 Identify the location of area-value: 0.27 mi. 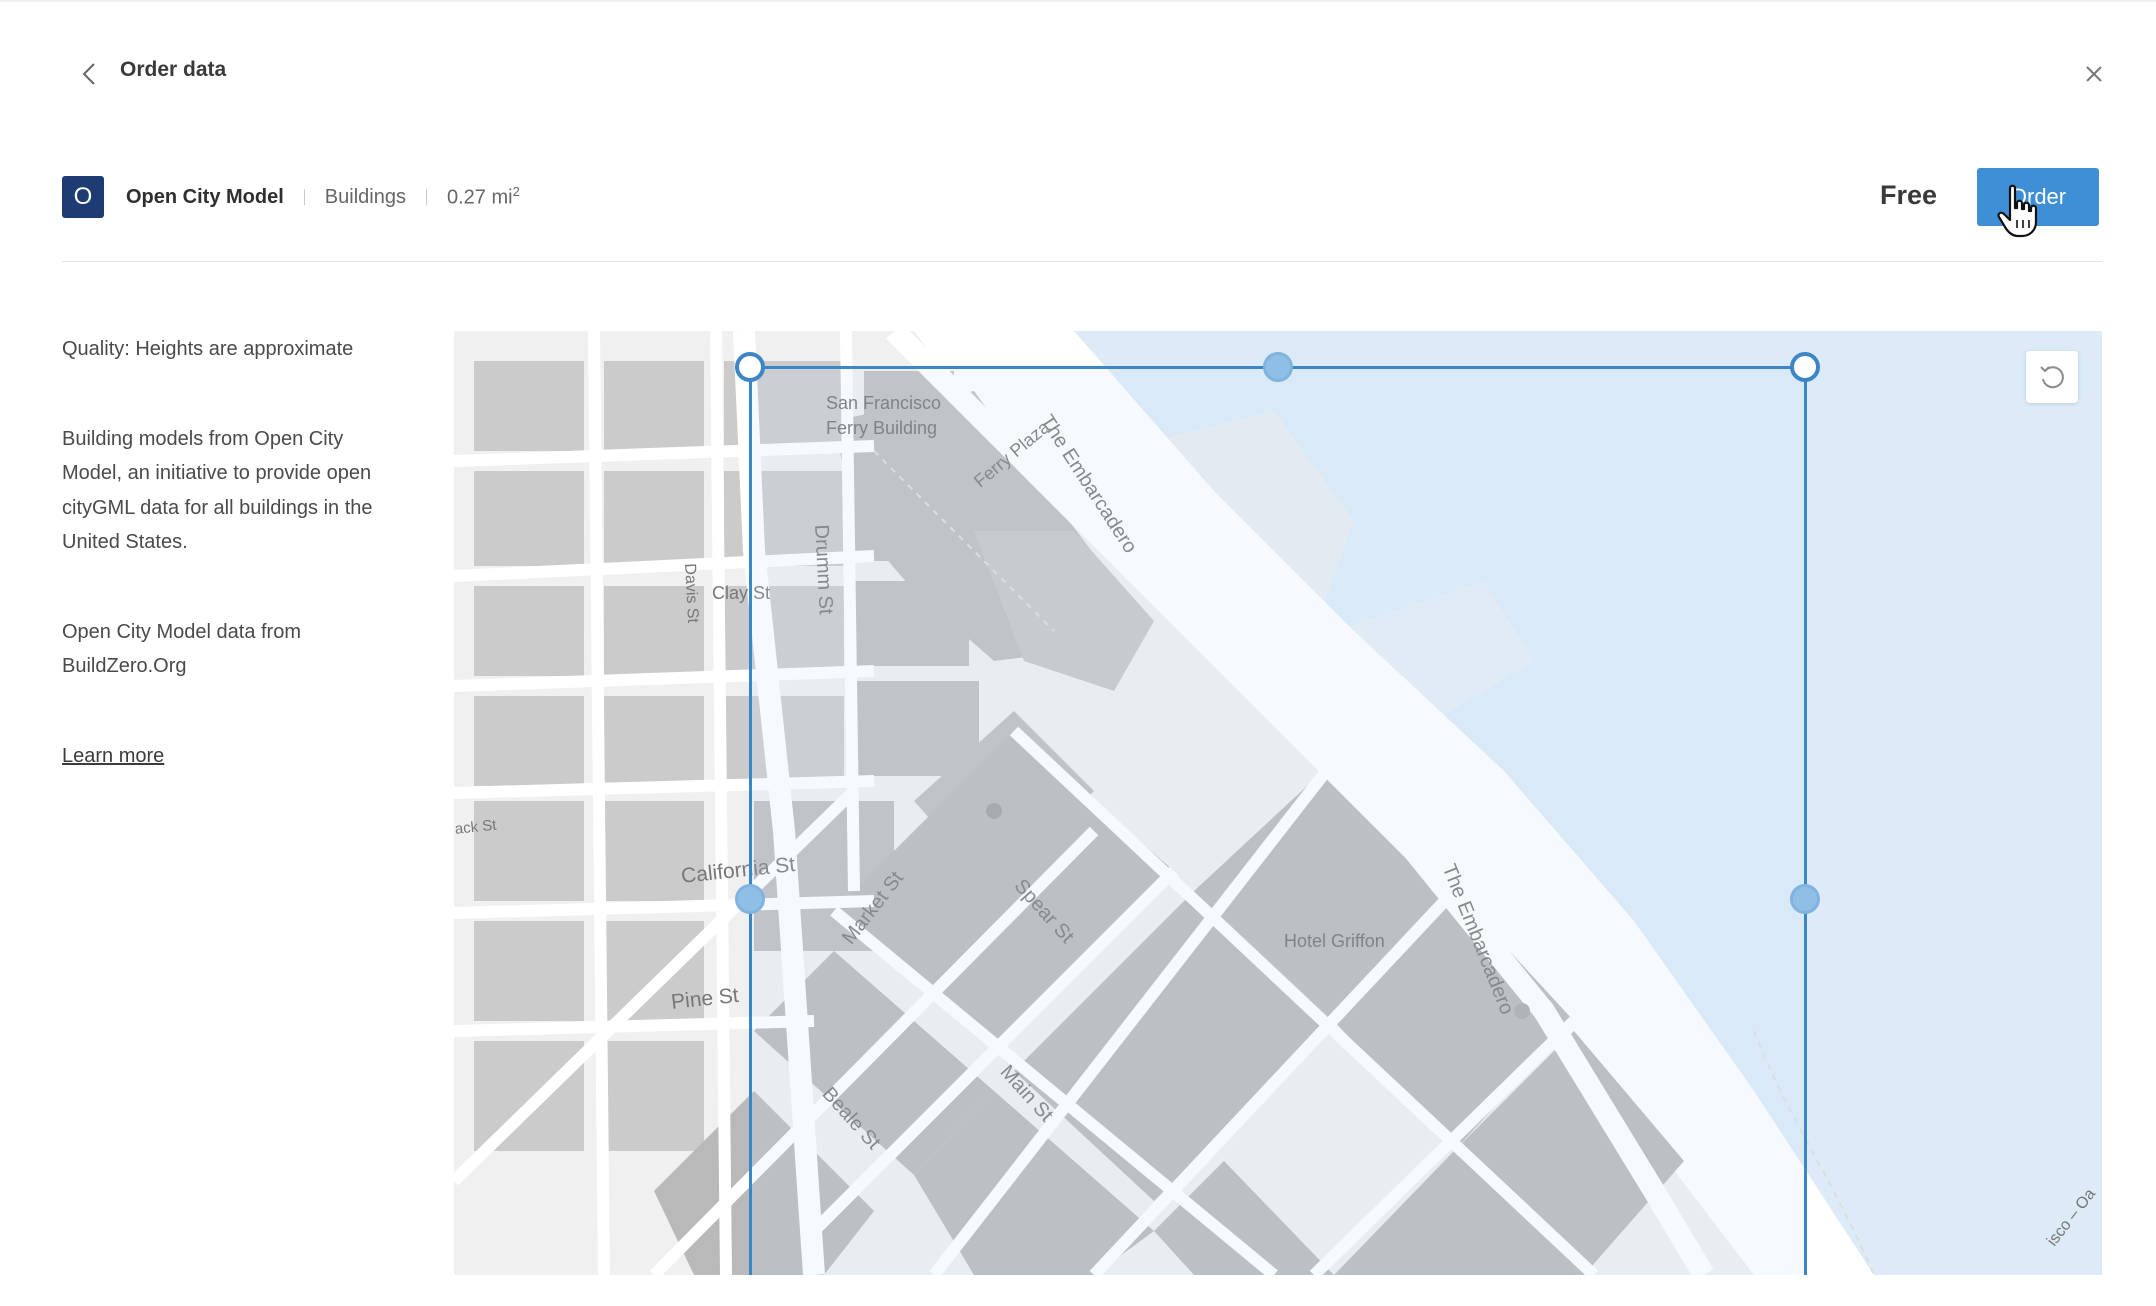
(479, 197).